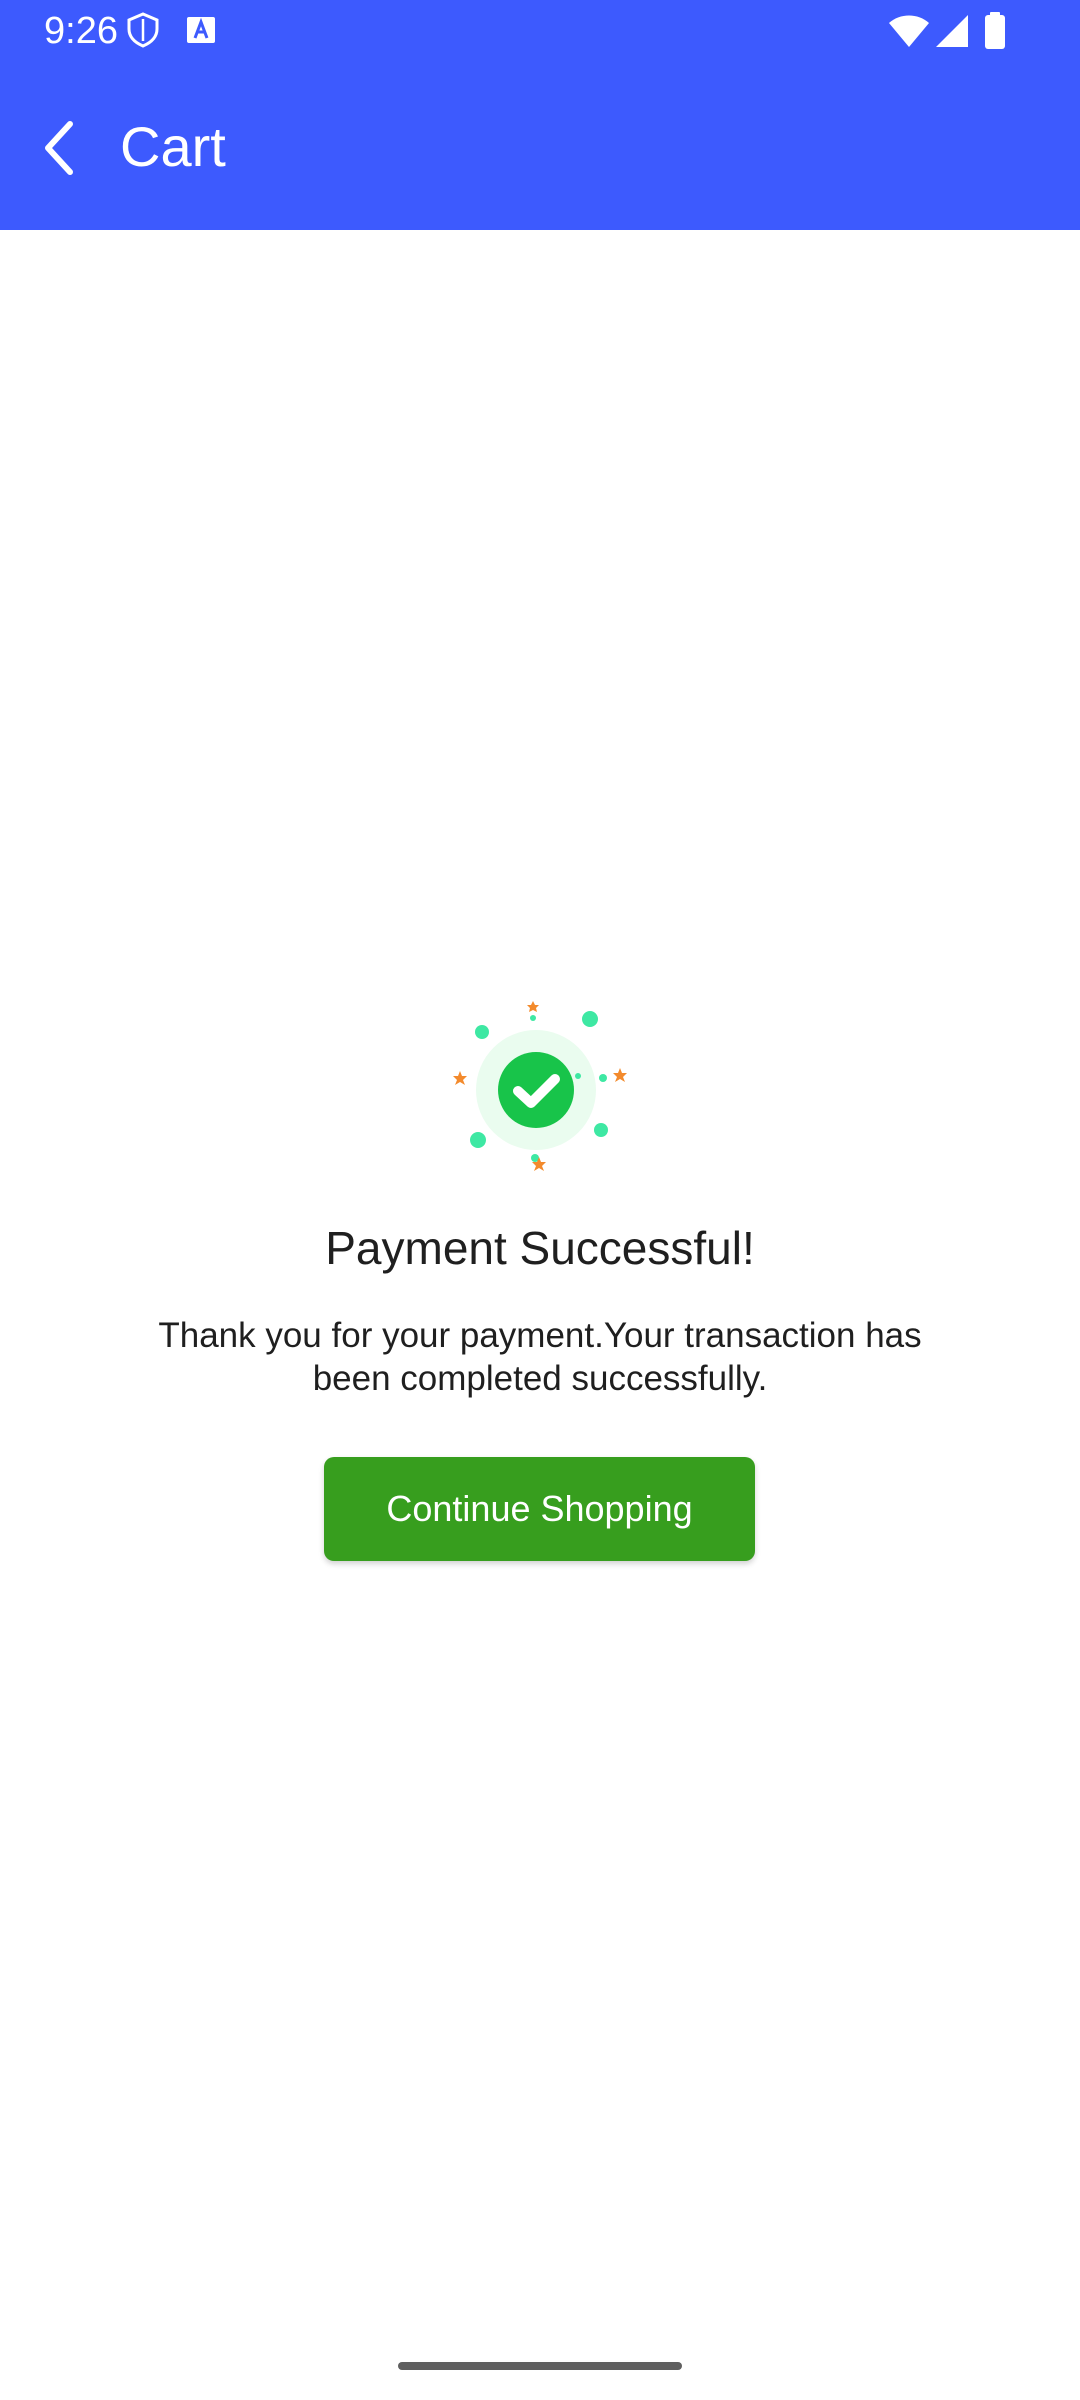  I want to click on home-gesture-bar, so click(540, 2366).